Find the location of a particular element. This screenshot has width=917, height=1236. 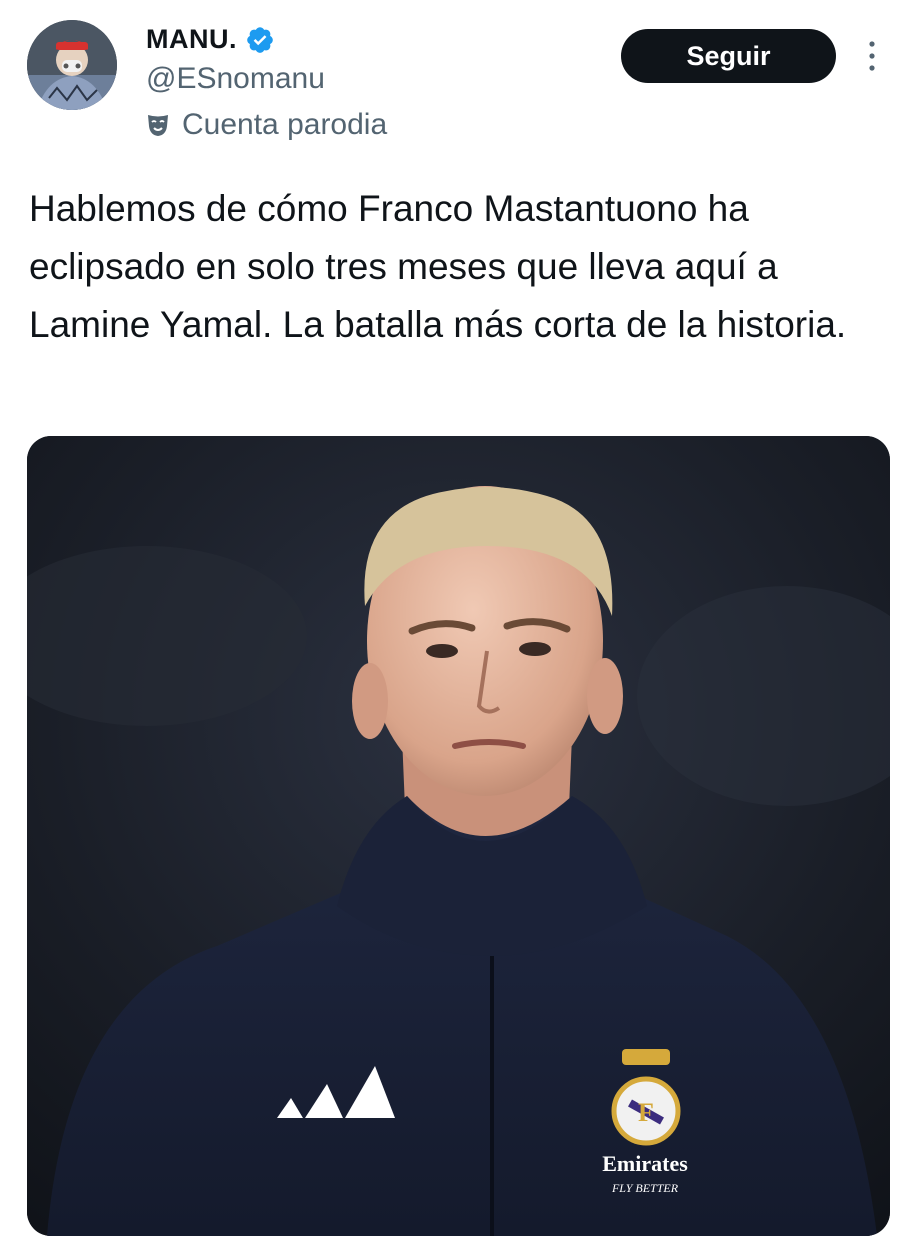

parody-label-text: Cuenta parodia is located at coordinates (285, 124).